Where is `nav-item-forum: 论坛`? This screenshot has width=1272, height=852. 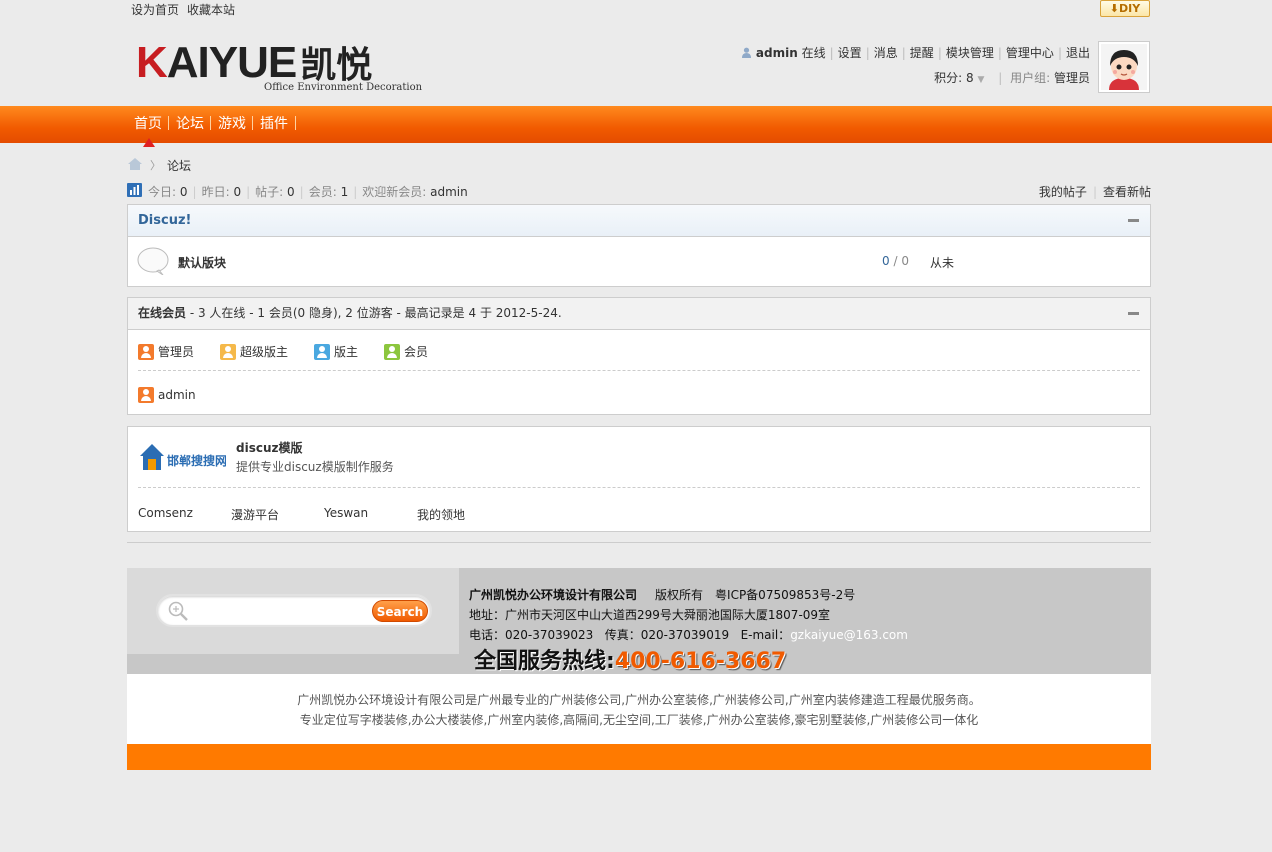
nav-item-forum: 论坛 is located at coordinates (189, 124).